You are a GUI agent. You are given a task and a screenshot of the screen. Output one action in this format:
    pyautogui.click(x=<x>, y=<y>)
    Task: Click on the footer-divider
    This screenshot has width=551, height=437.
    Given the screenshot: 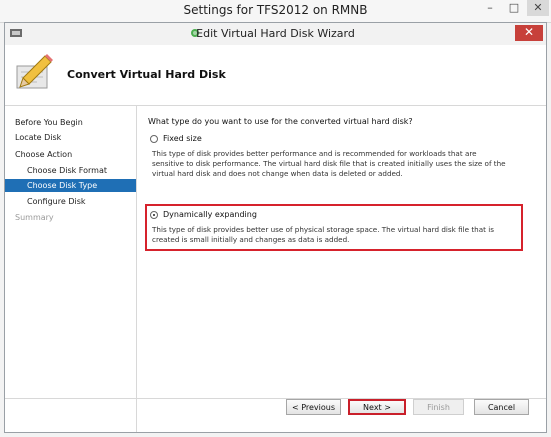 What is the action you would take?
    pyautogui.click(x=275, y=398)
    